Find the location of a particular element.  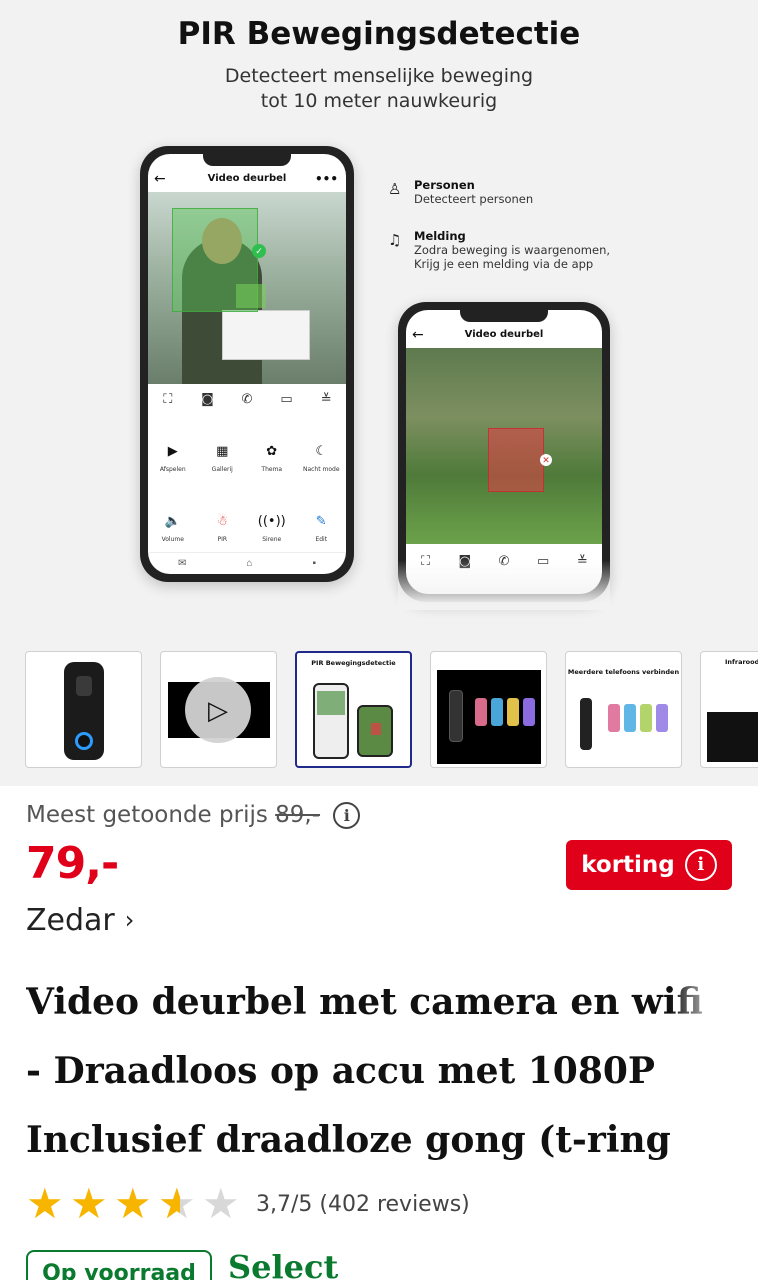

check-icon: ✓ is located at coordinates (259, 251).